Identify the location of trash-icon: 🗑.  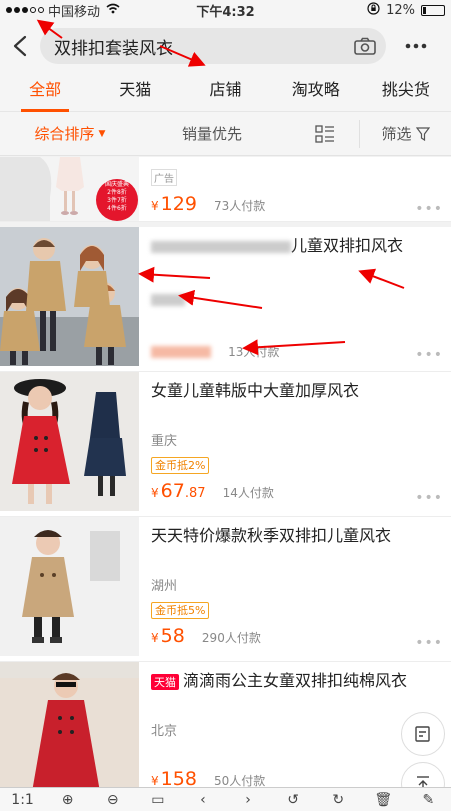
(383, 800).